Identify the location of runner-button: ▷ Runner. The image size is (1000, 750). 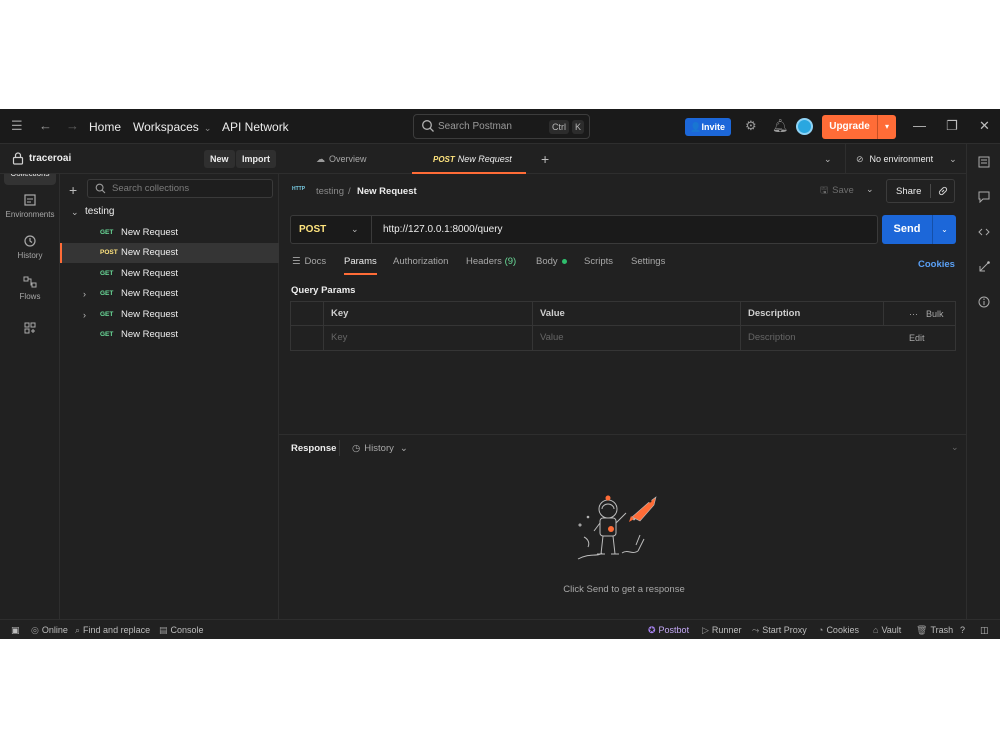
(721, 630).